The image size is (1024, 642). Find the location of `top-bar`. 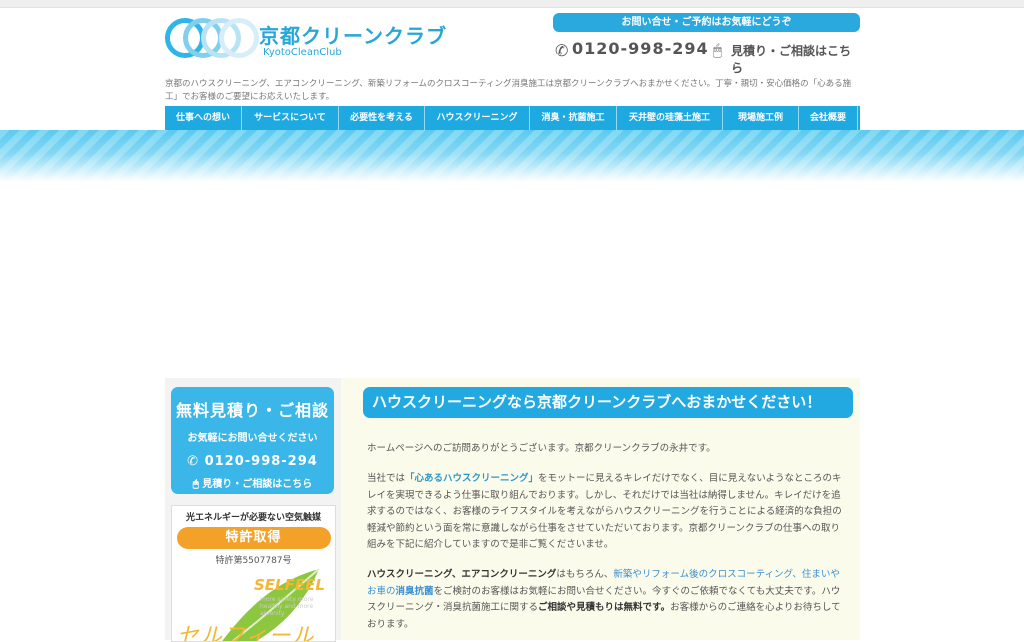

top-bar is located at coordinates (512, 4).